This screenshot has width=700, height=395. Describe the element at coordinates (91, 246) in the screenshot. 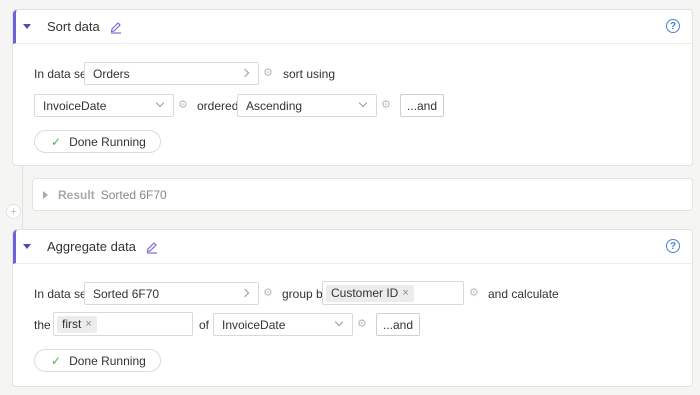

I see `step-title: Aggregate data` at that location.